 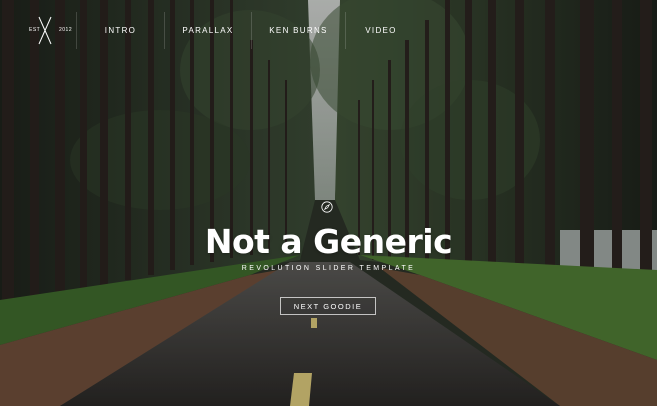 What do you see at coordinates (45, 30) in the screenshot?
I see `brand-logo: EST 2012` at bounding box center [45, 30].